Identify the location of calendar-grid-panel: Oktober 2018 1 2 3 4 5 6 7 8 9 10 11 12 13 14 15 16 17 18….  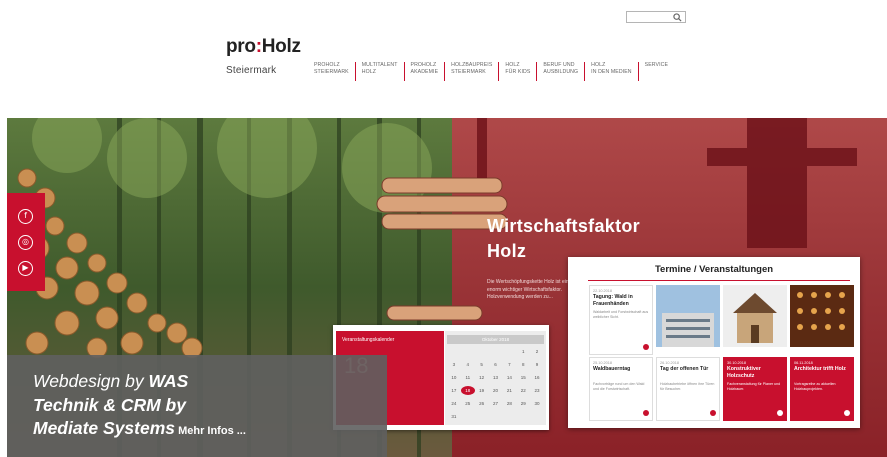
(495, 378).